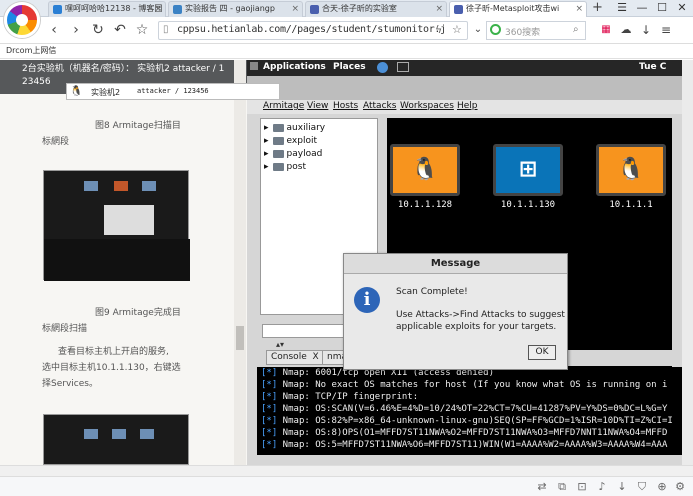  I want to click on ok-button: OK, so click(542, 352).